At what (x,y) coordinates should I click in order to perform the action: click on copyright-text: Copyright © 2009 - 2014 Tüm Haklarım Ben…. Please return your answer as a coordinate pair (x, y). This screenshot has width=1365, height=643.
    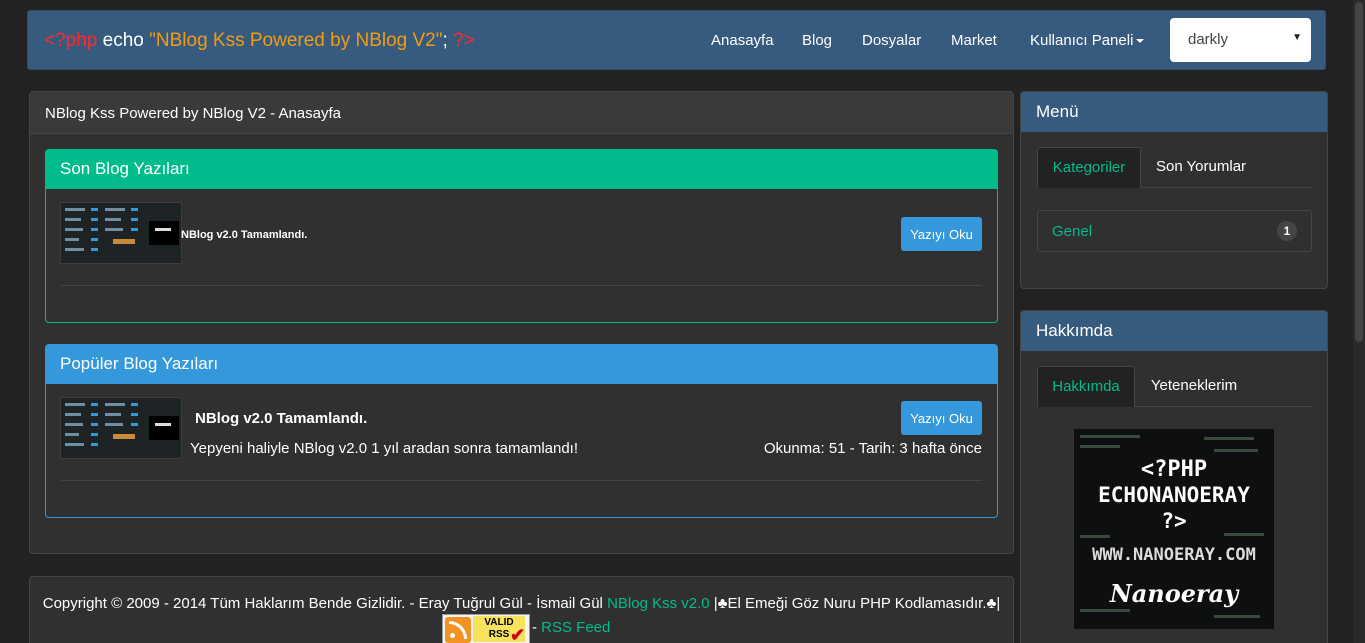
    Looking at the image, I should click on (325, 603).